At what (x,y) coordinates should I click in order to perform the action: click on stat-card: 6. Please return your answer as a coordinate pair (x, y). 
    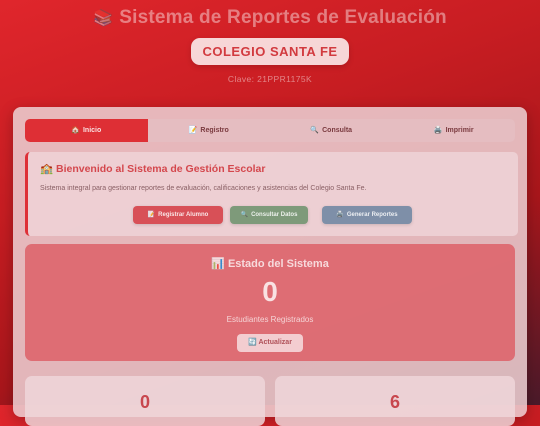
    Looking at the image, I should click on (395, 401).